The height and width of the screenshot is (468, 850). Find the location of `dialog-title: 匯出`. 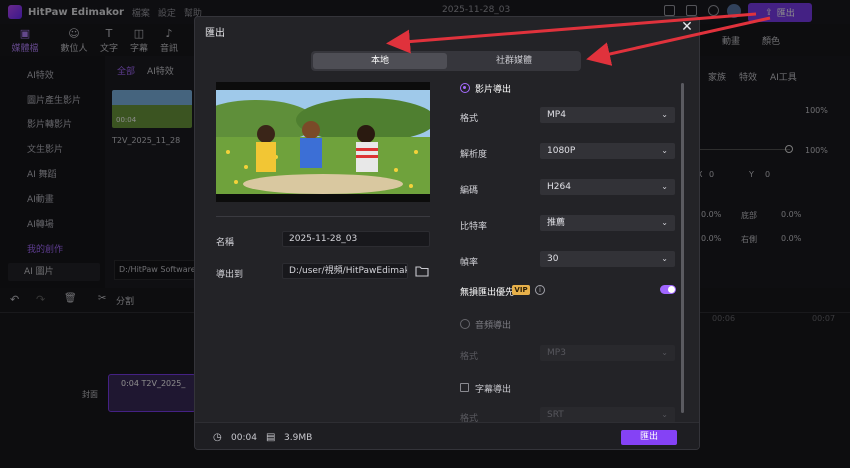

dialog-title: 匯出 is located at coordinates (215, 33).